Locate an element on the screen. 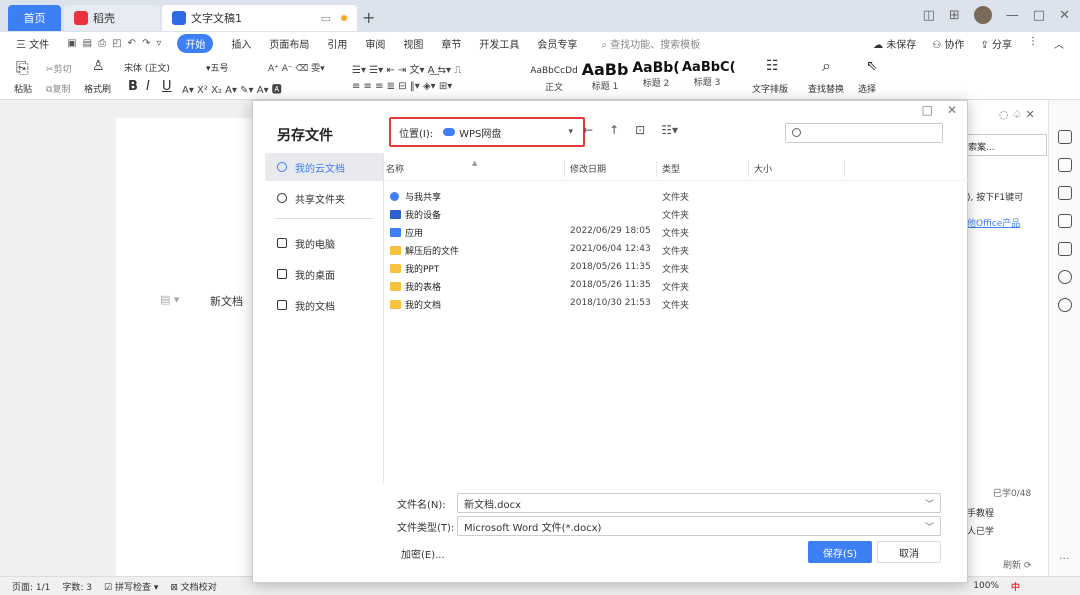 This screenshot has width=1080, height=595. image-icon is located at coordinates (1065, 249).